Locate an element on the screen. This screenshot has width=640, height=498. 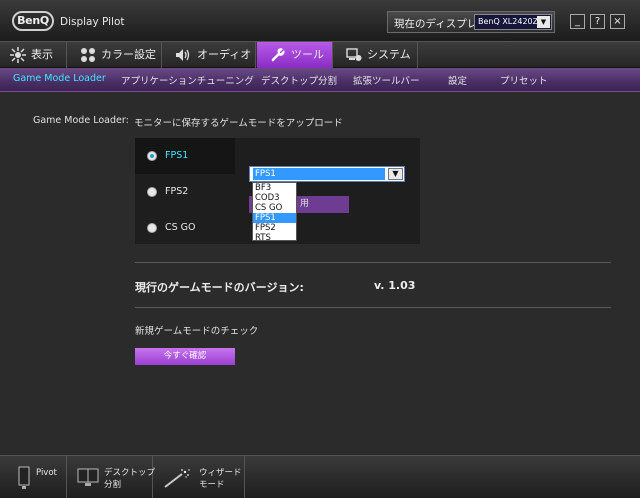
tab-display-label: 表示 is located at coordinates (42, 54).